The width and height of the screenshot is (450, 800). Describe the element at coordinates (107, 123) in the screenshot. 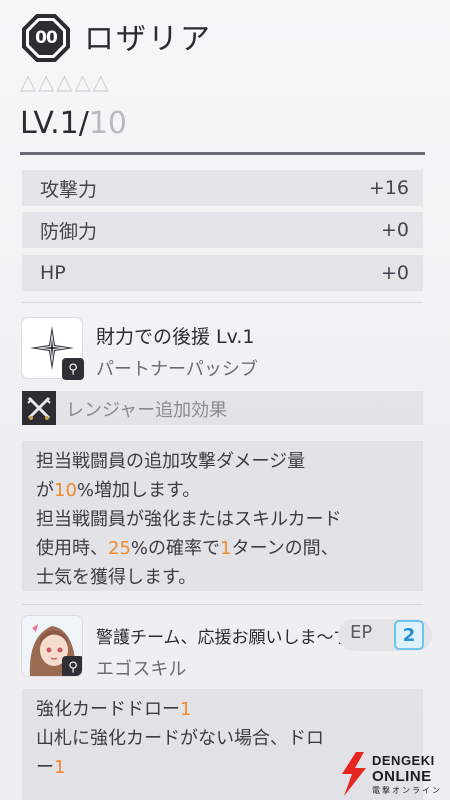

I see `level-max: 10` at that location.